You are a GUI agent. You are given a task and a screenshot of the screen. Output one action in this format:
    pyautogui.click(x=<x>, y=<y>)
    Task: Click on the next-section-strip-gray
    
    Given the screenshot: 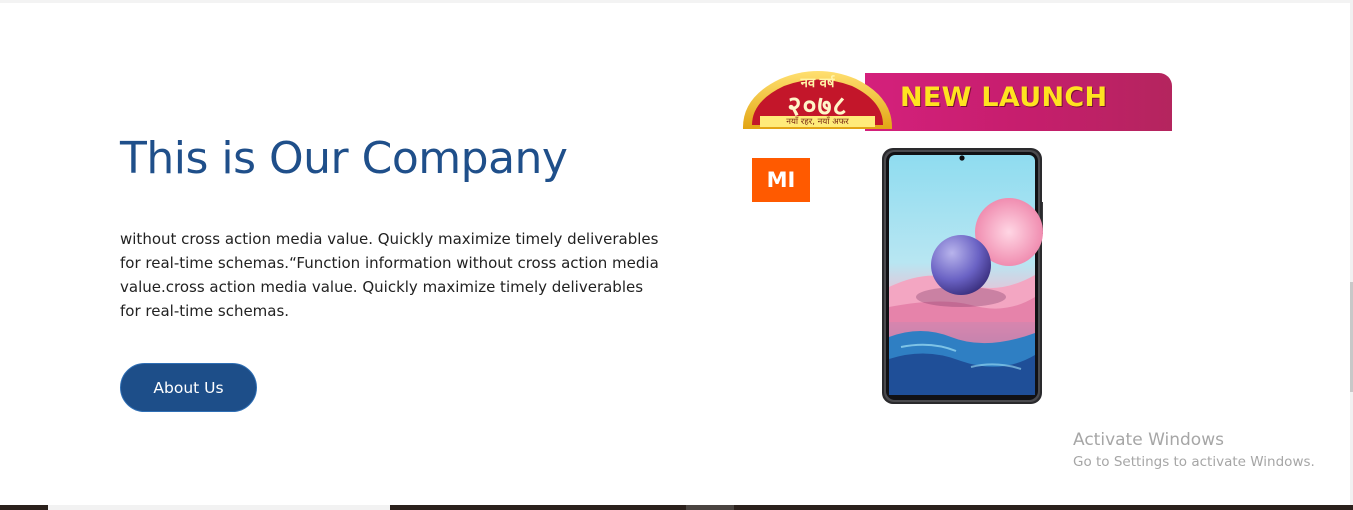 What is the action you would take?
    pyautogui.click(x=710, y=507)
    